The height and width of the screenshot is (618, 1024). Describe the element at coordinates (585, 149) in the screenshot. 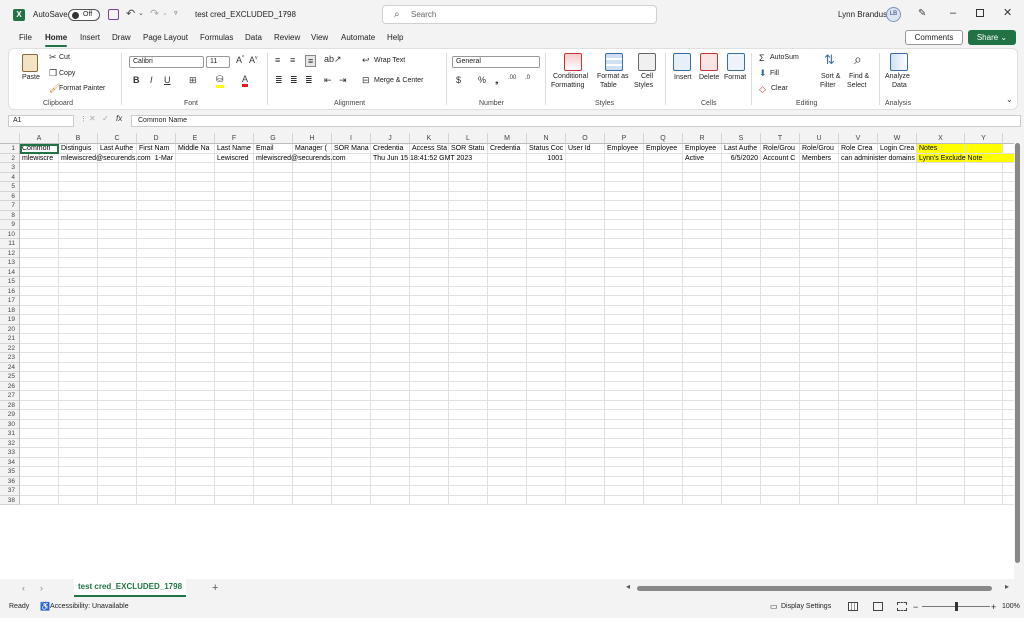

I see `grid-cell: User Id` at that location.